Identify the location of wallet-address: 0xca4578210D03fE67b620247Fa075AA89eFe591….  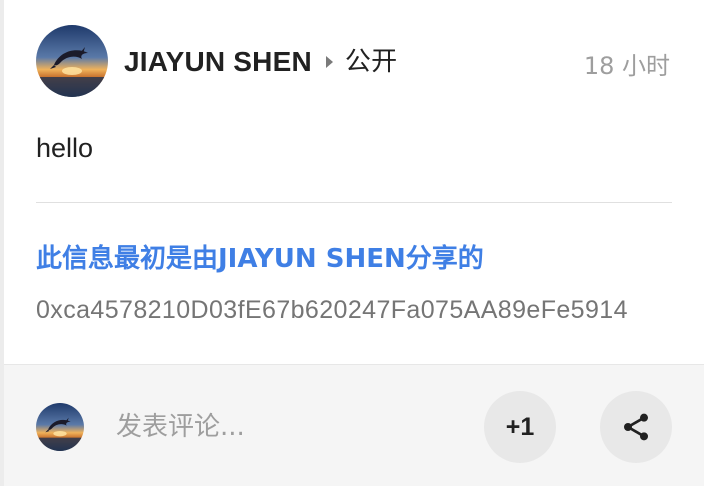
(332, 310).